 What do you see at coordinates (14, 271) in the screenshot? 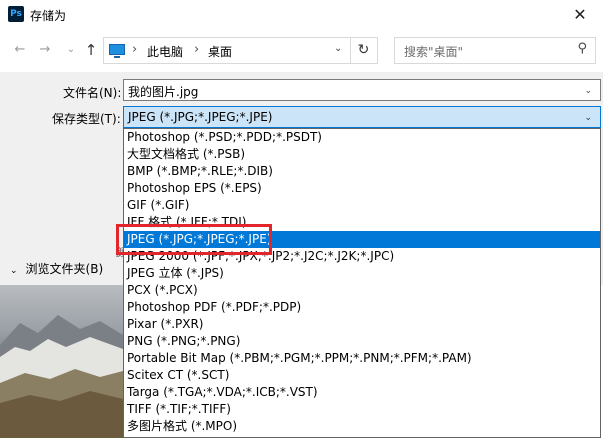
I see `chevron-down-icon: ⌄` at bounding box center [14, 271].